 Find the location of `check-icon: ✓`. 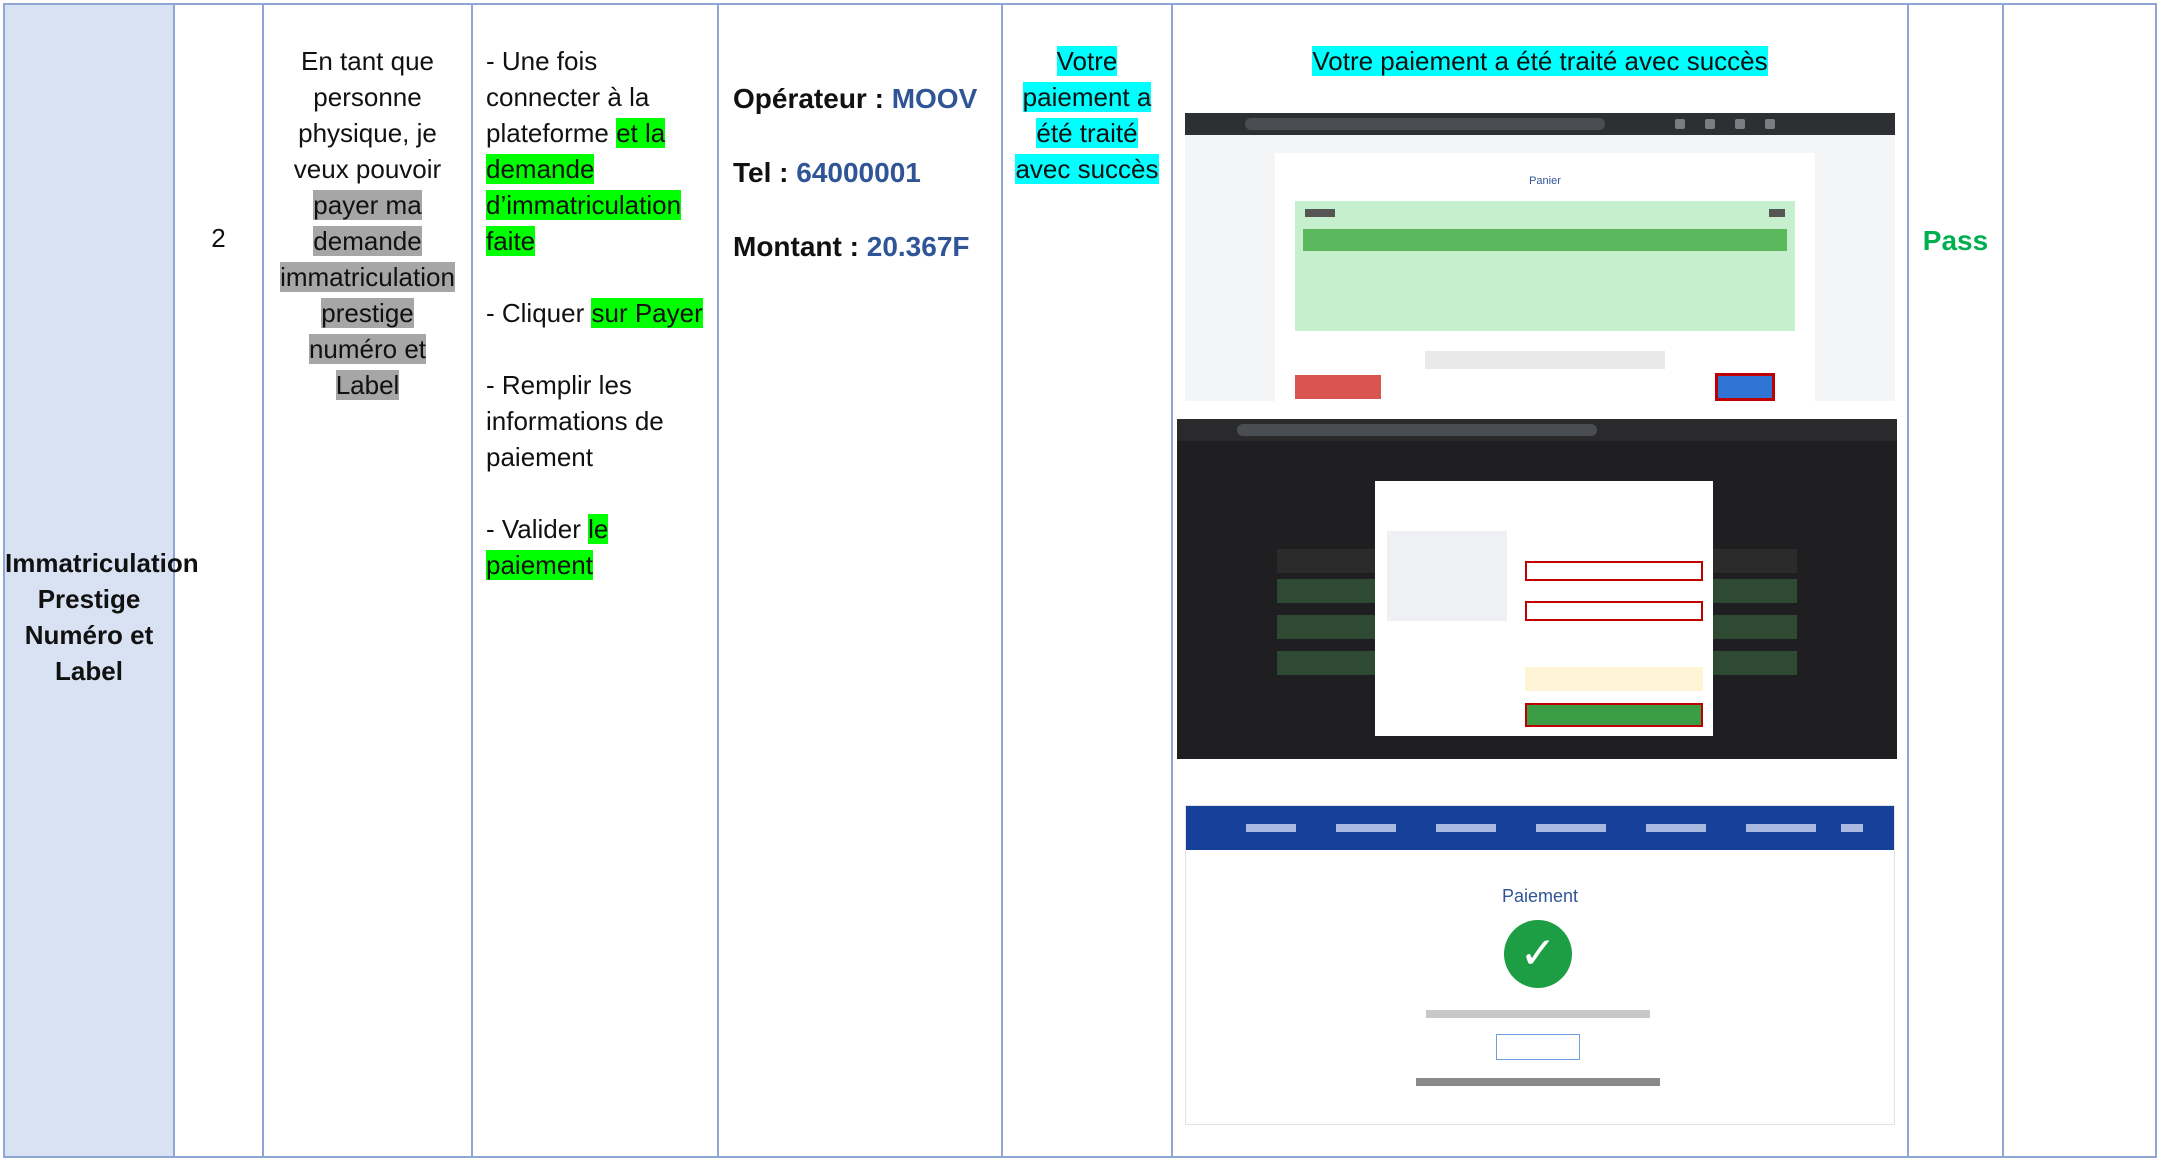

check-icon: ✓ is located at coordinates (1538, 954).